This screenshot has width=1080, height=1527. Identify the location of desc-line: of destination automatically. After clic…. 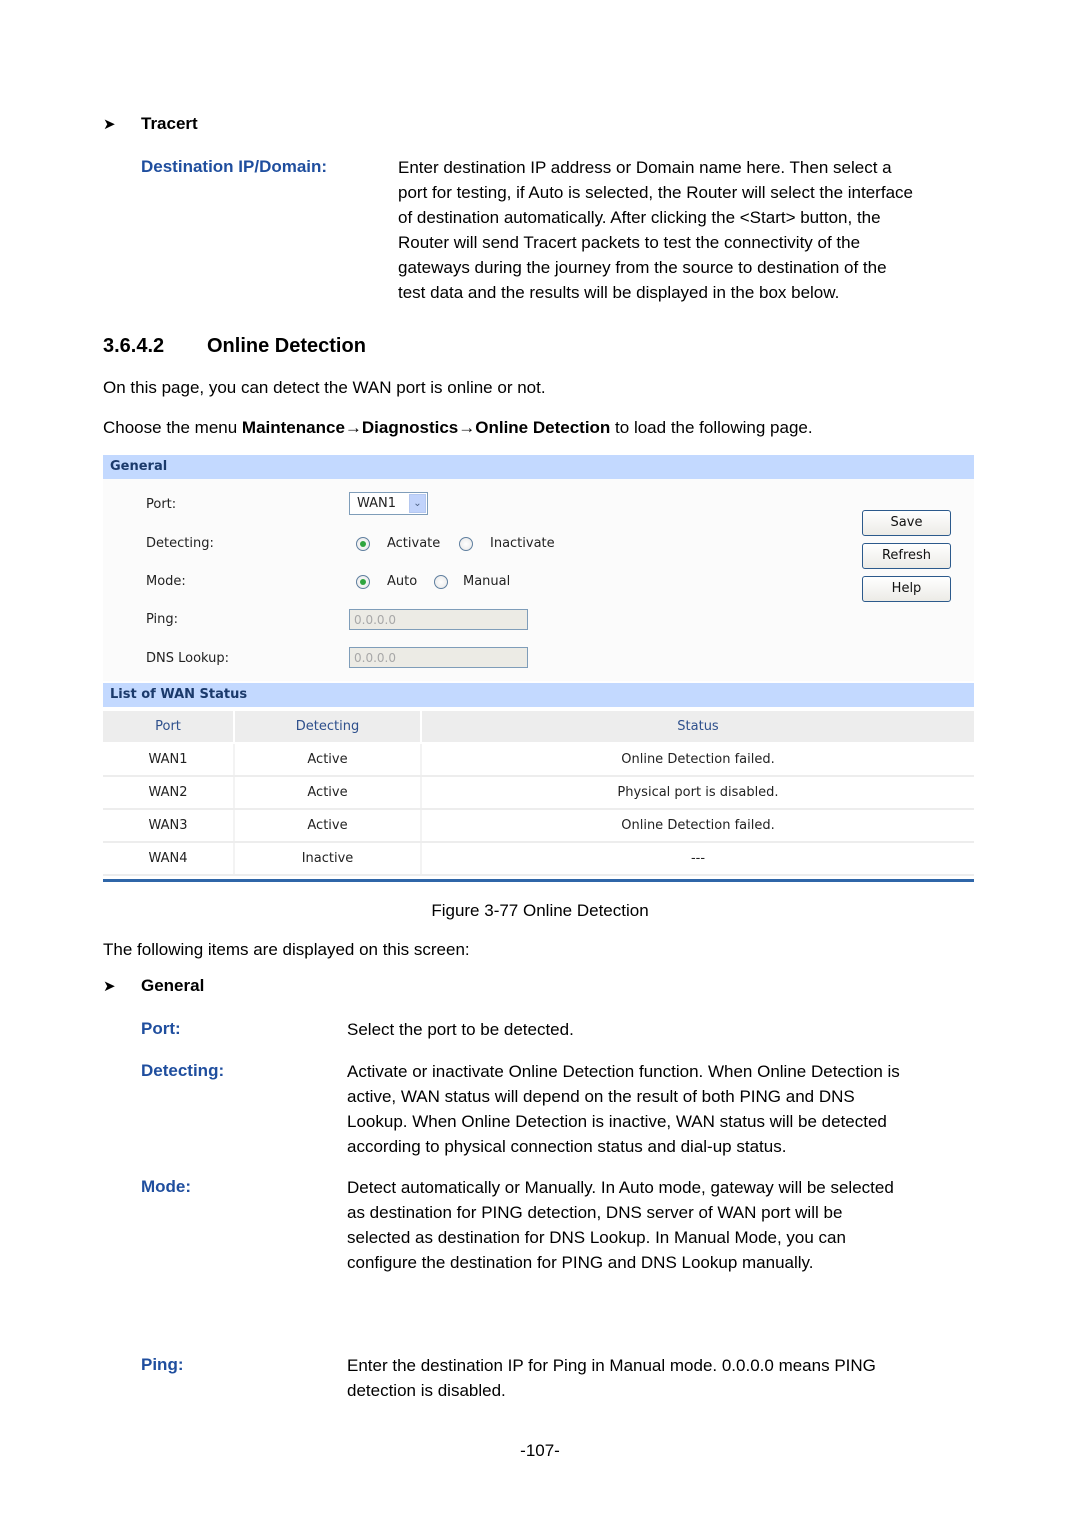
(639, 217).